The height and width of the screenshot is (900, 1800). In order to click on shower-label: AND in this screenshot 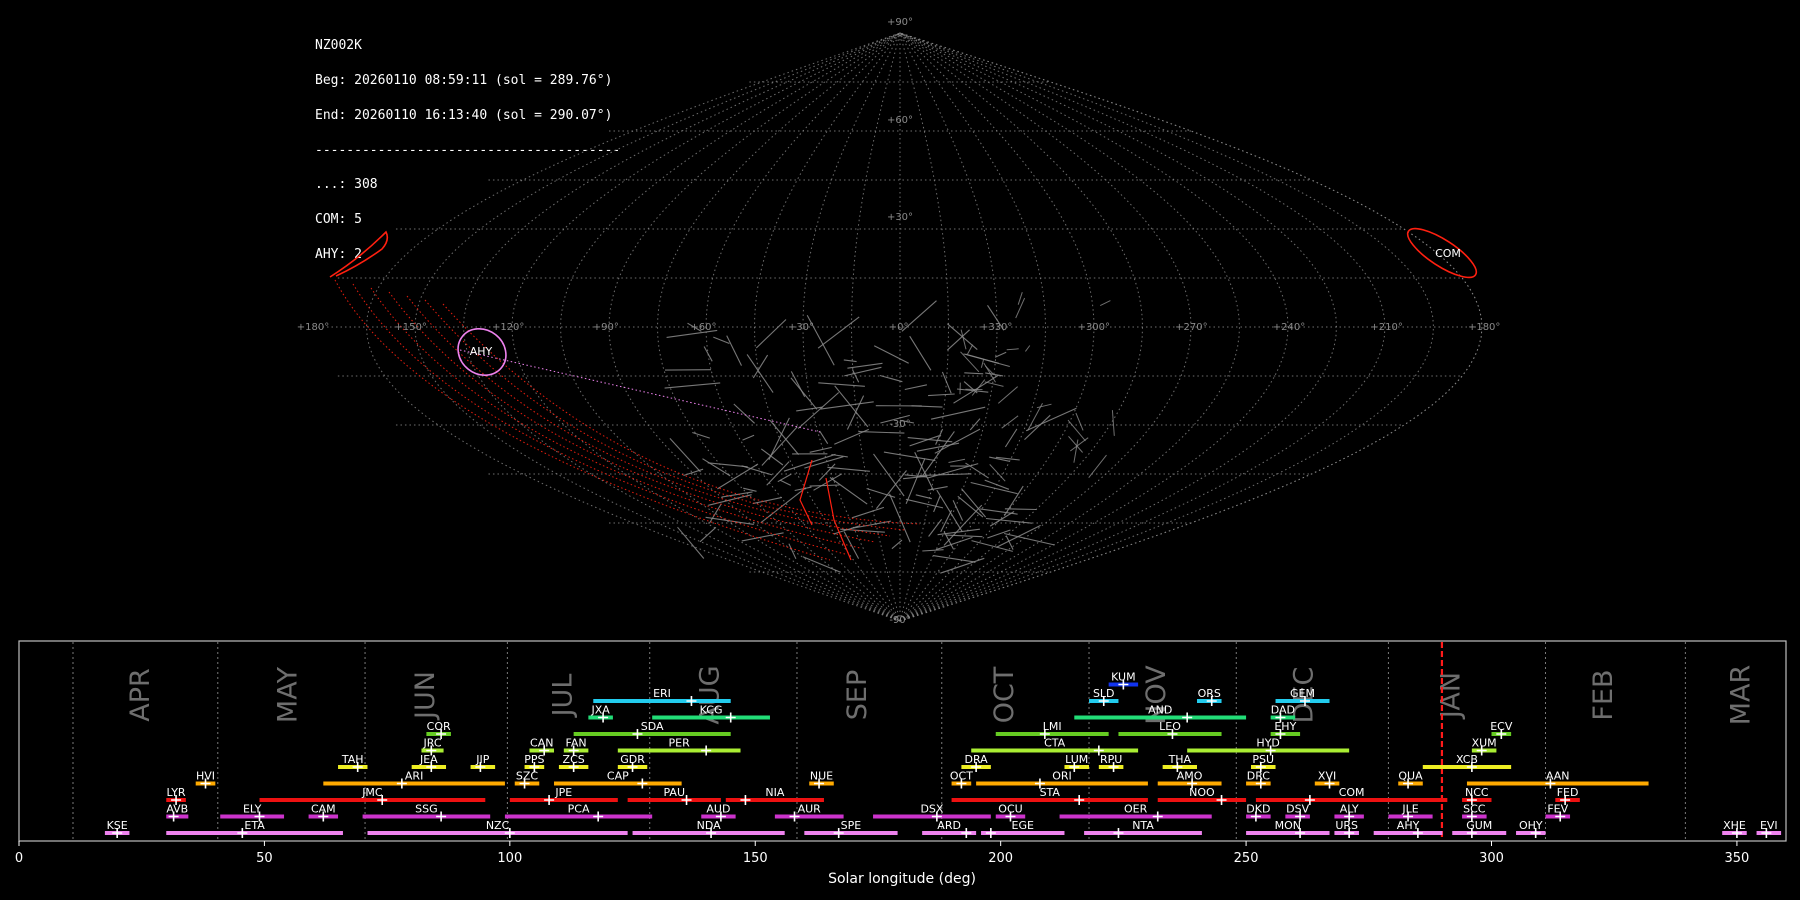, I will do `click(1160, 710)`.